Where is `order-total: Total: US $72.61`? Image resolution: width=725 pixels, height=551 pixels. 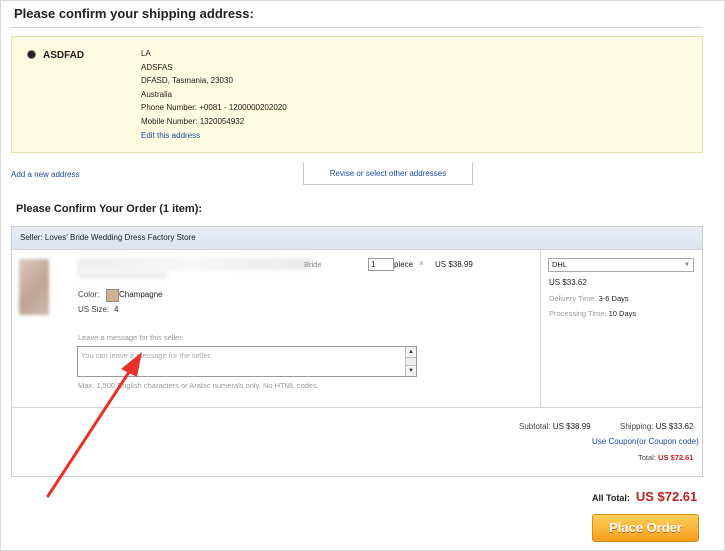 order-total: Total: US $72.61 is located at coordinates (665, 457).